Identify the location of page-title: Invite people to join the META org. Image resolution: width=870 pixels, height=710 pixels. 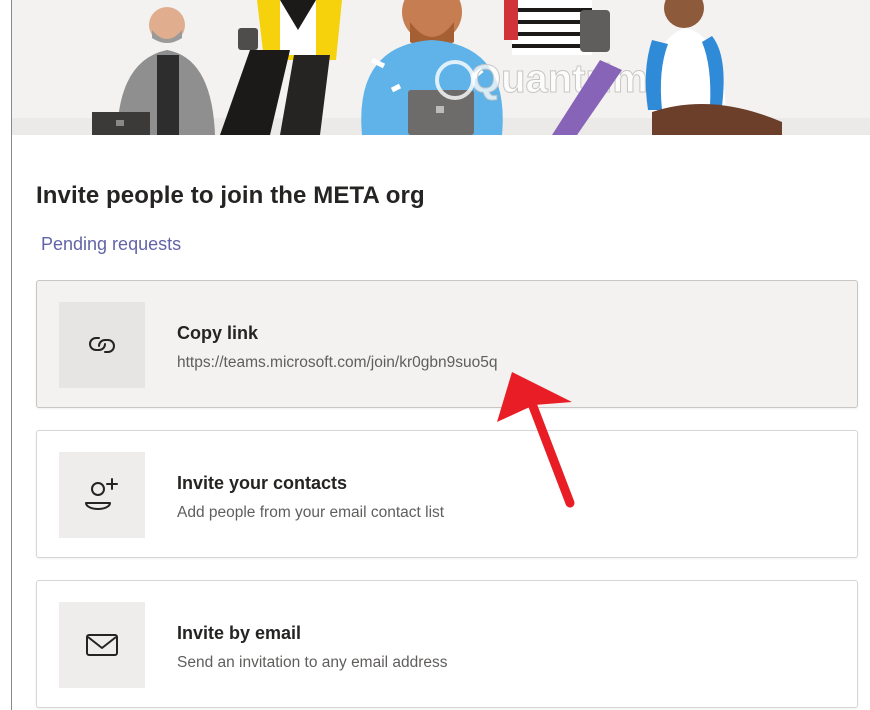
(230, 195).